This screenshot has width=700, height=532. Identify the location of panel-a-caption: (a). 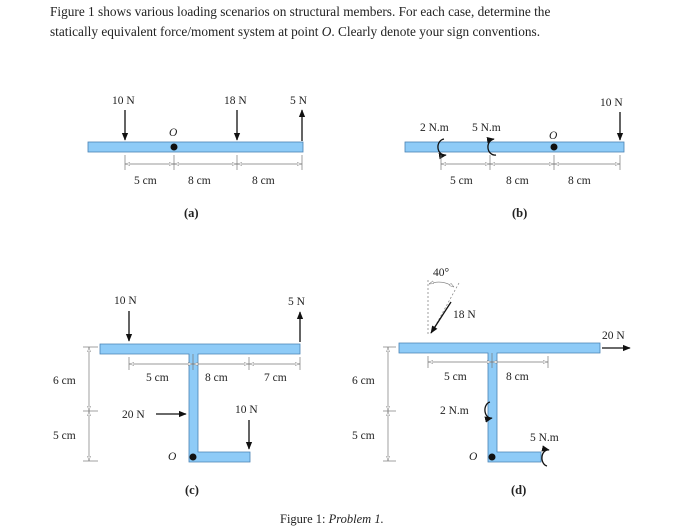
(191, 213).